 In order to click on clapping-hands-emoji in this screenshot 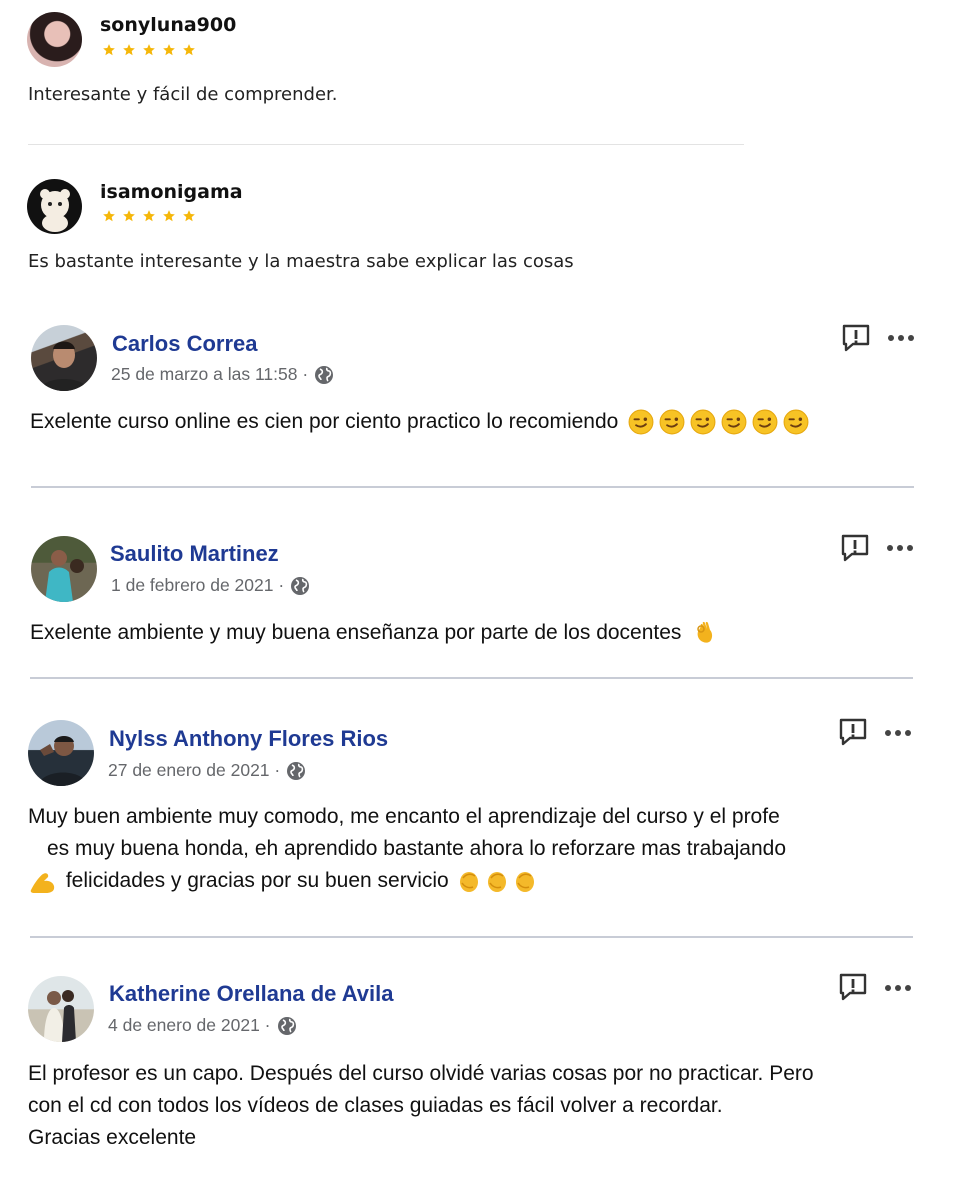, I will do `click(497, 880)`.